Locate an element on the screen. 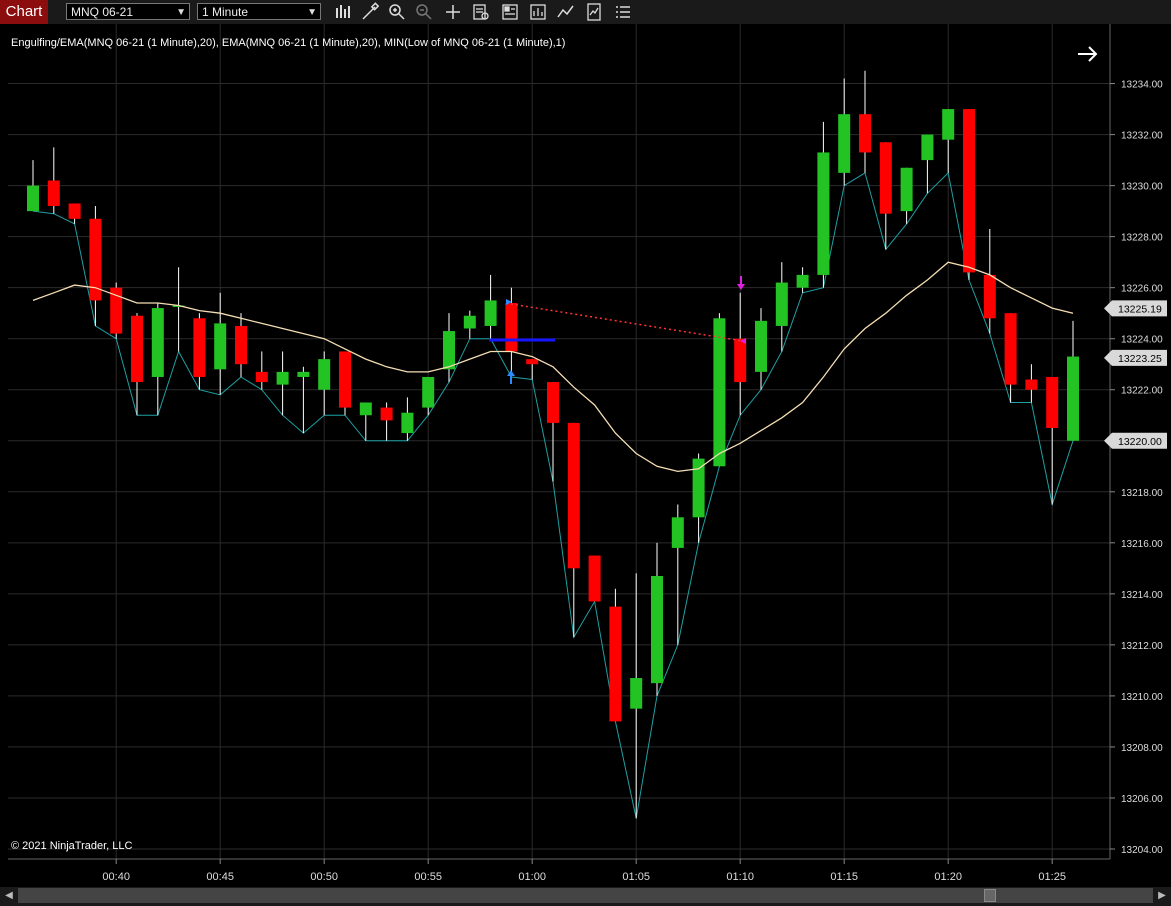  scroll-right-icon: ▶ is located at coordinates (1162, 896).